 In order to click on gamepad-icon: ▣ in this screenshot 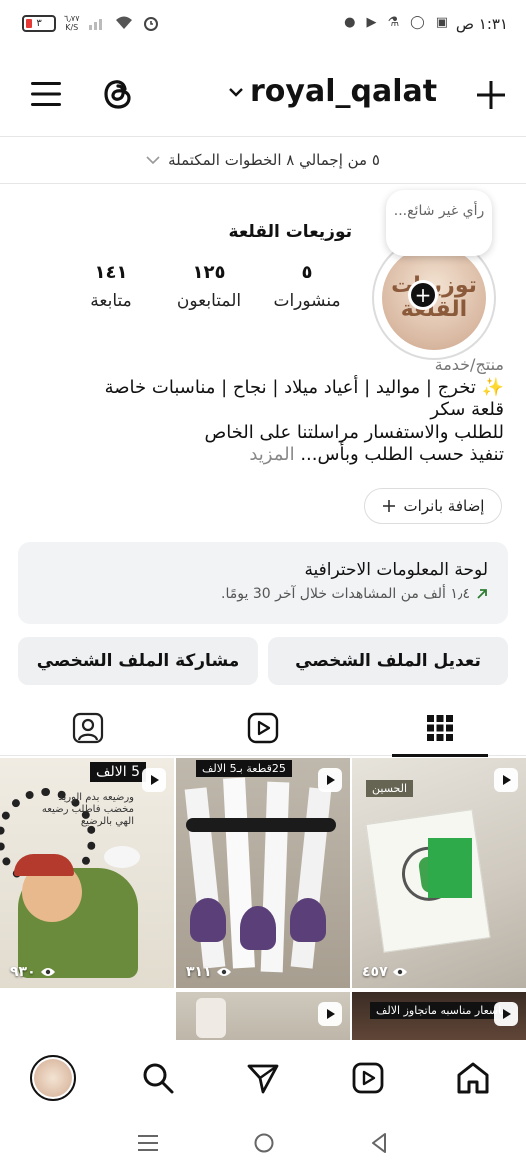, I will do `click(441, 22)`.